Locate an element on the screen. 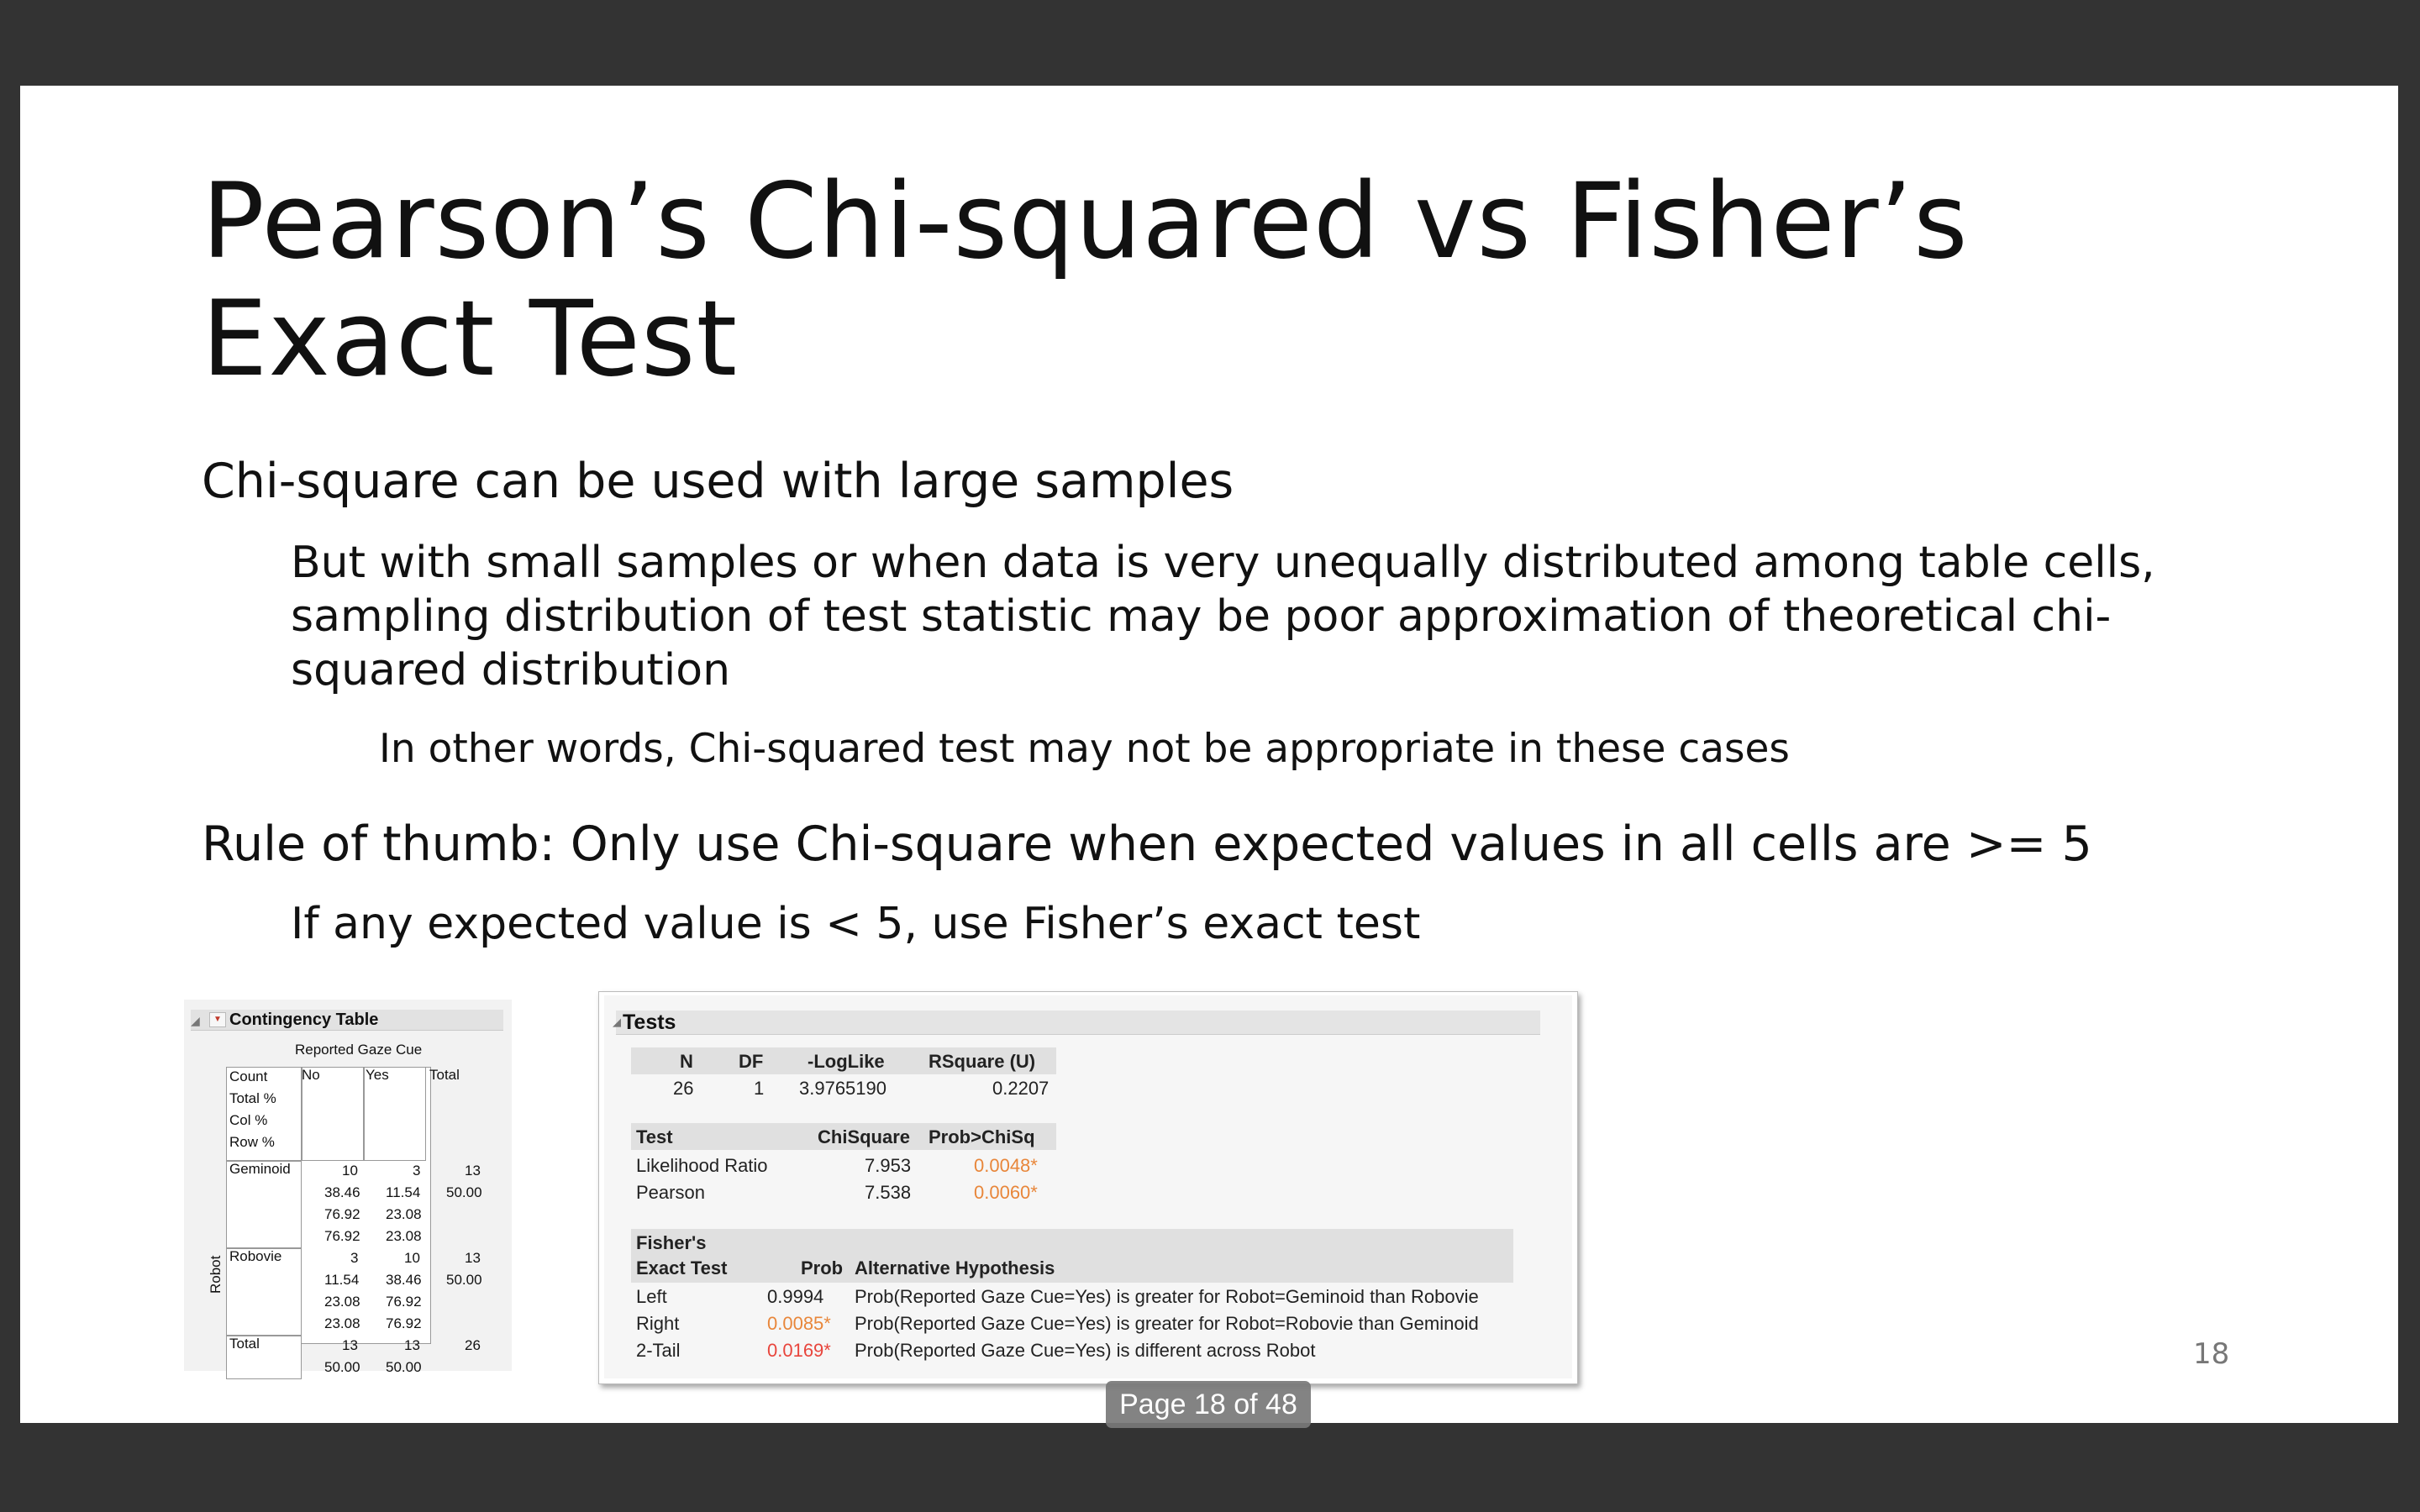  fisher-row-prob: 0.0169* is located at coordinates (799, 1350).